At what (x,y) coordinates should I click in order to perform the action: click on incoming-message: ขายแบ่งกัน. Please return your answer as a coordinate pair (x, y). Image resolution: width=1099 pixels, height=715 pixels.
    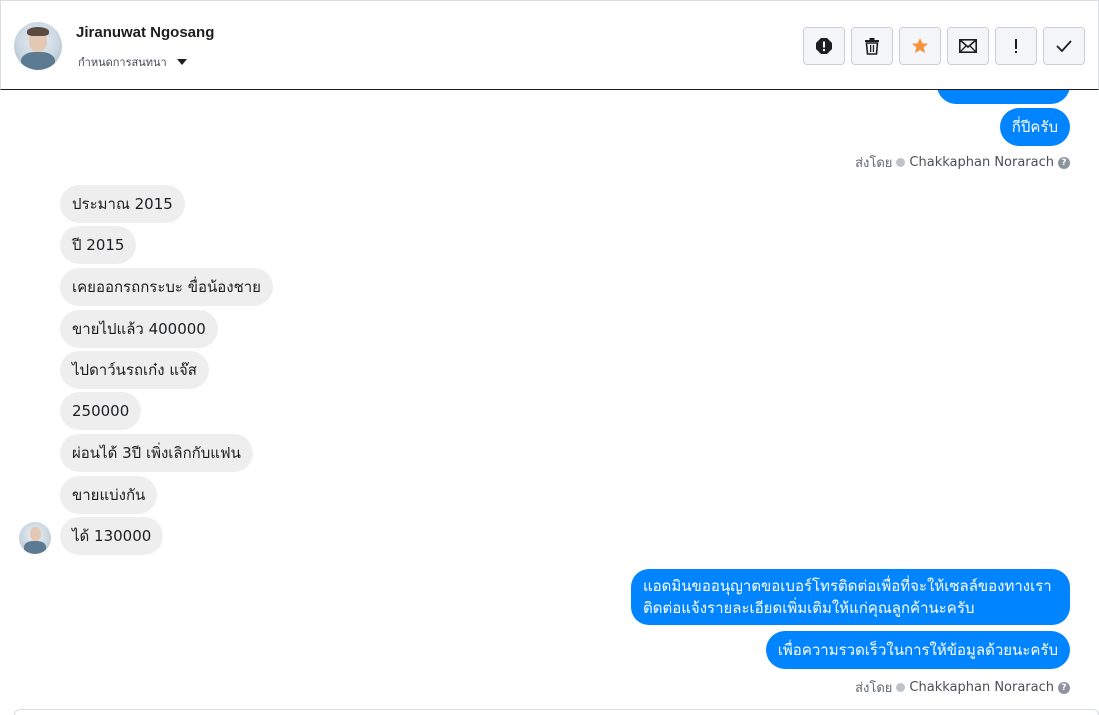
    Looking at the image, I should click on (109, 495).